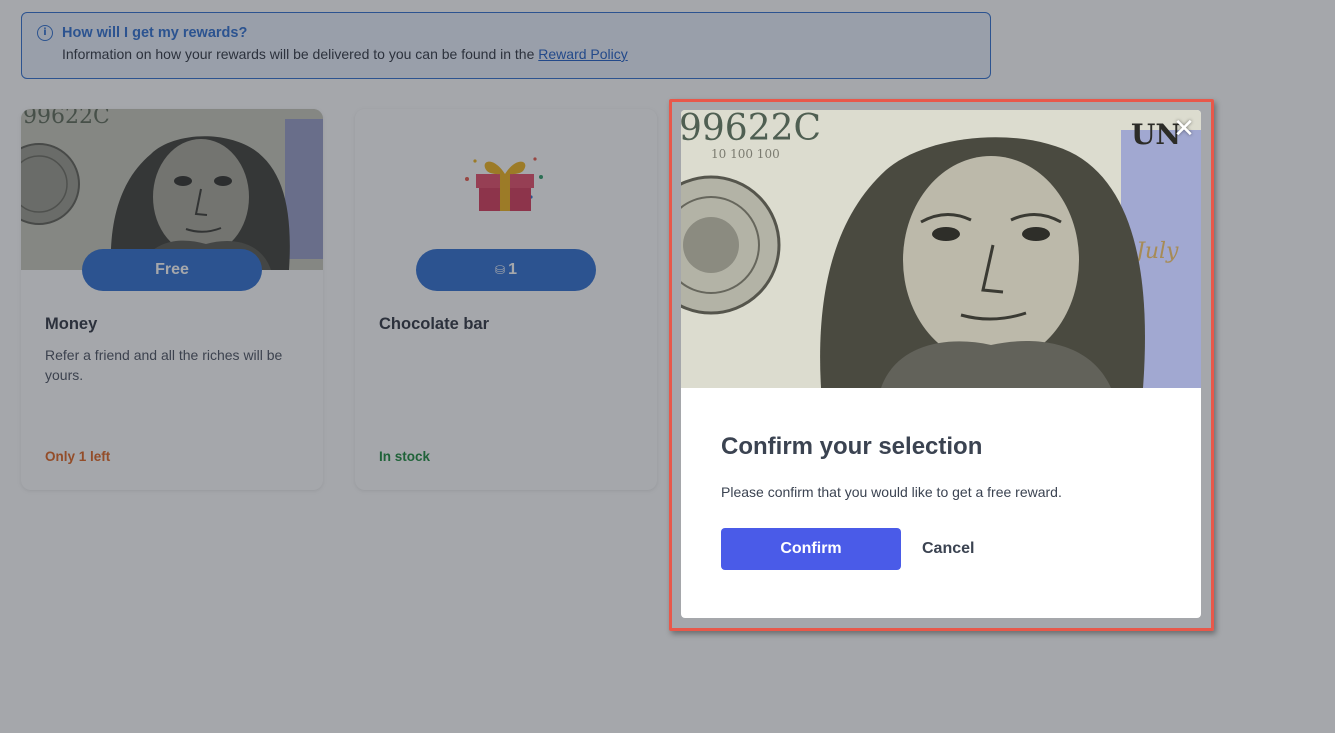 This screenshot has width=1335, height=733. I want to click on modal-money-image: 99622C 10 100 100 UN July ✕, so click(941, 249).